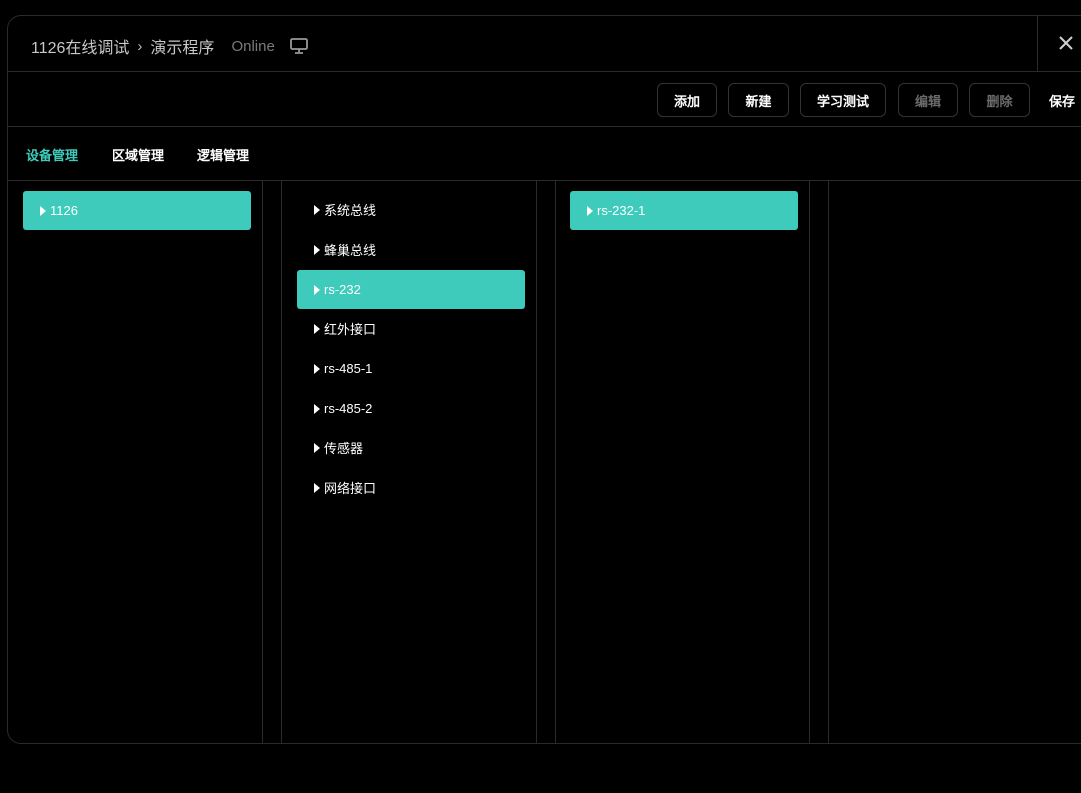  Describe the element at coordinates (411, 289) in the screenshot. I see `interface-item-selected: rs-232` at that location.